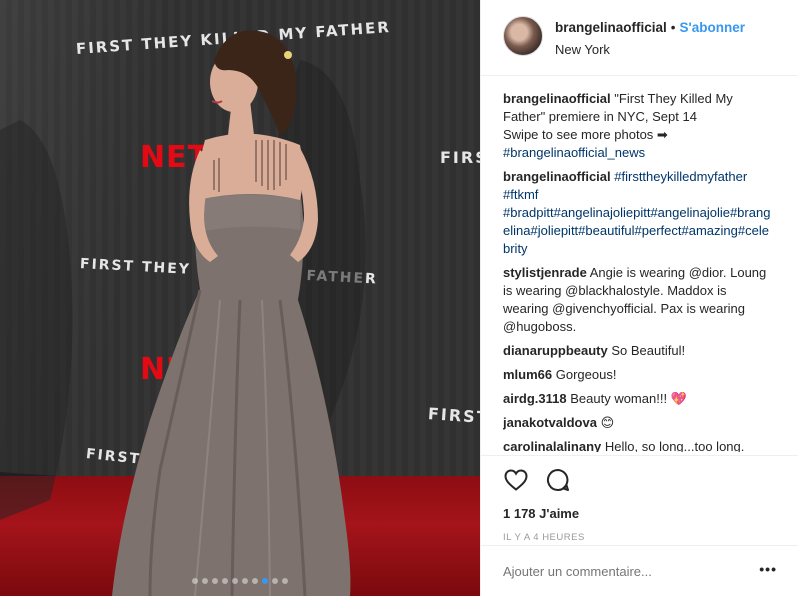 Image resolution: width=798 pixels, height=596 pixels. What do you see at coordinates (555, 350) in the screenshot?
I see `comment-username: dianaruppbeauty` at bounding box center [555, 350].